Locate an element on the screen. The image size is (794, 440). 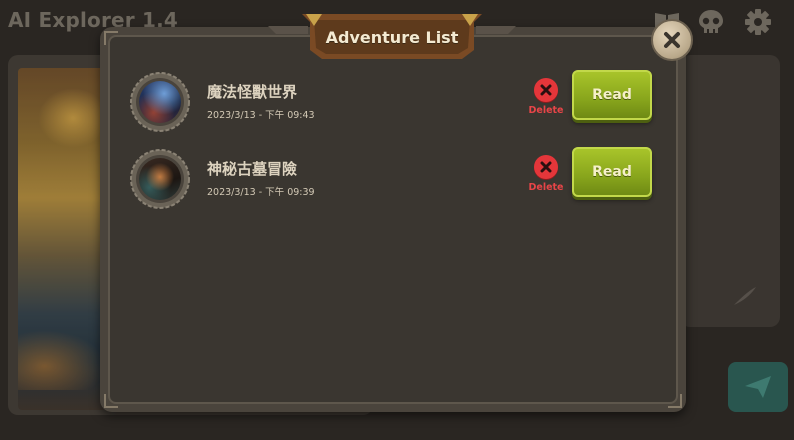
send-button is located at coordinates (758, 387).